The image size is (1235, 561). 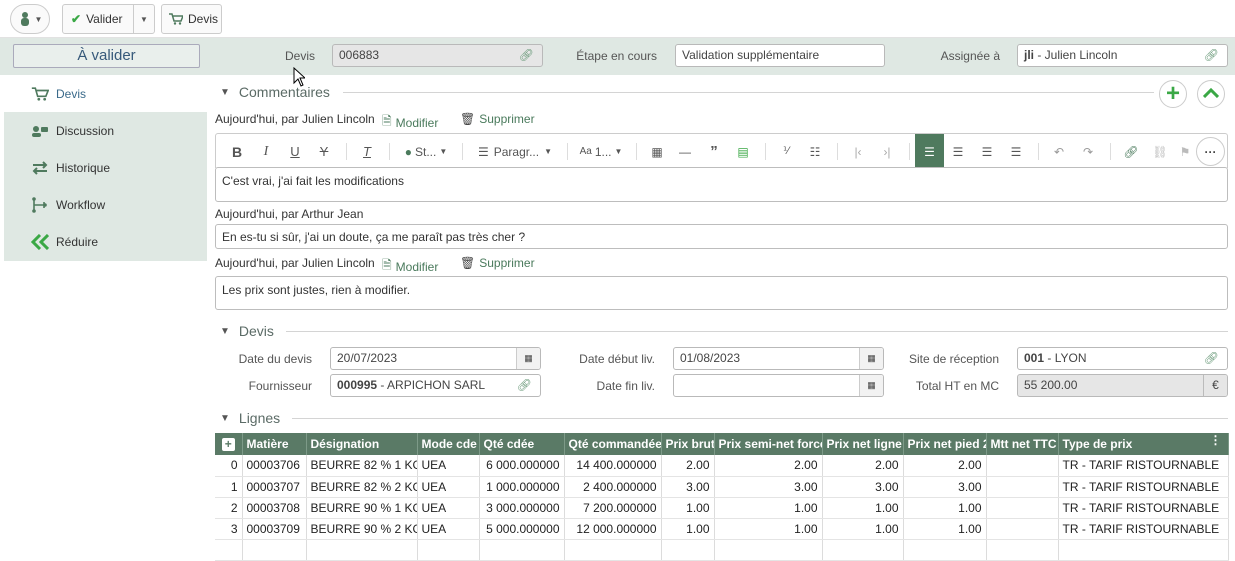 I want to click on total-label: Total HT en MC, so click(x=957, y=386).